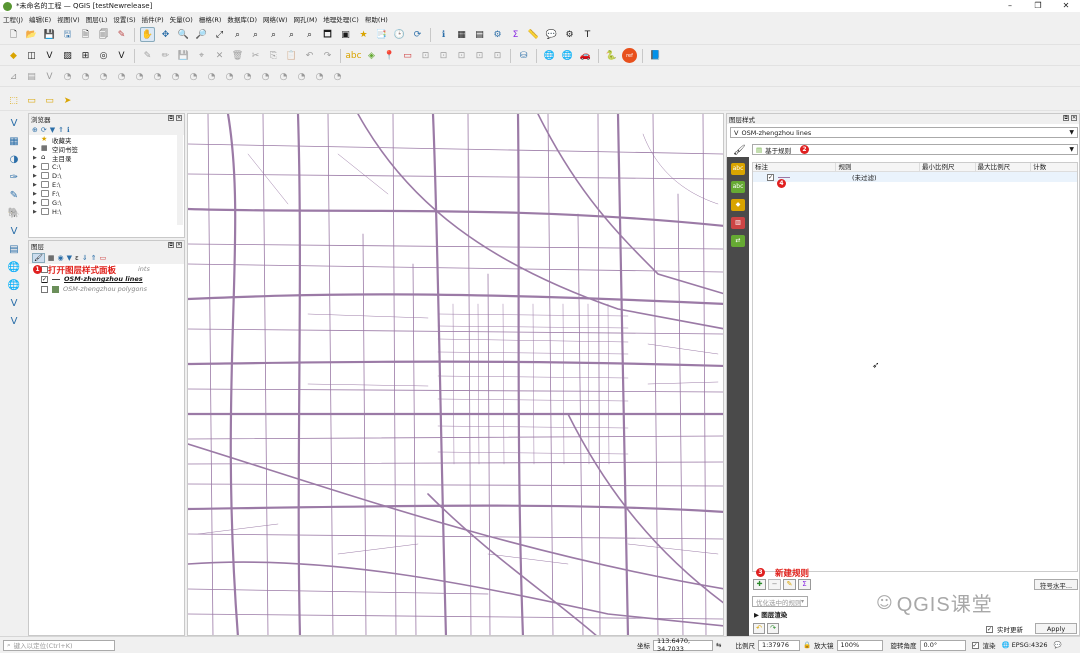 This screenshot has width=1080, height=653. What do you see at coordinates (61, 258) in the screenshot?
I see `manage-themes-icon: ◉` at bounding box center [61, 258].